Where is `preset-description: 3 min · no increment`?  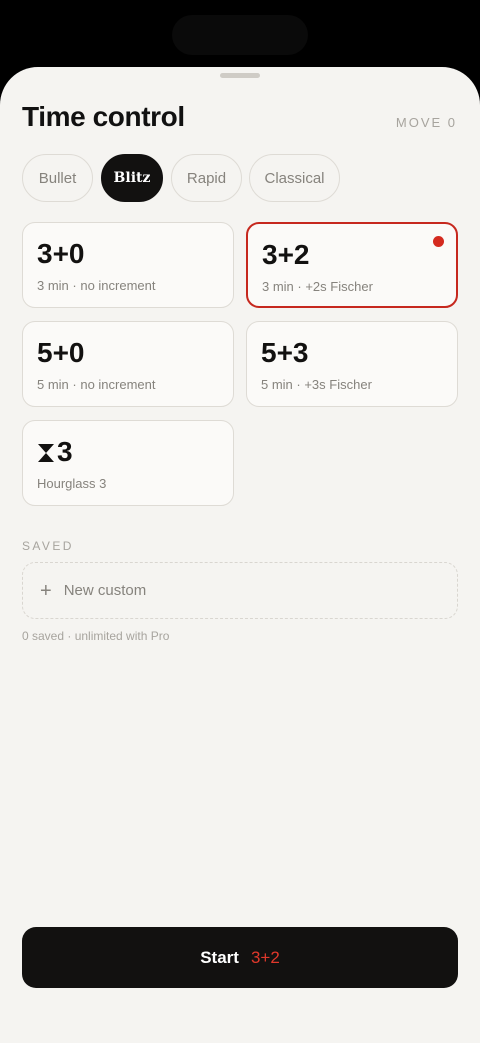
preset-description: 3 min · no increment is located at coordinates (96, 285).